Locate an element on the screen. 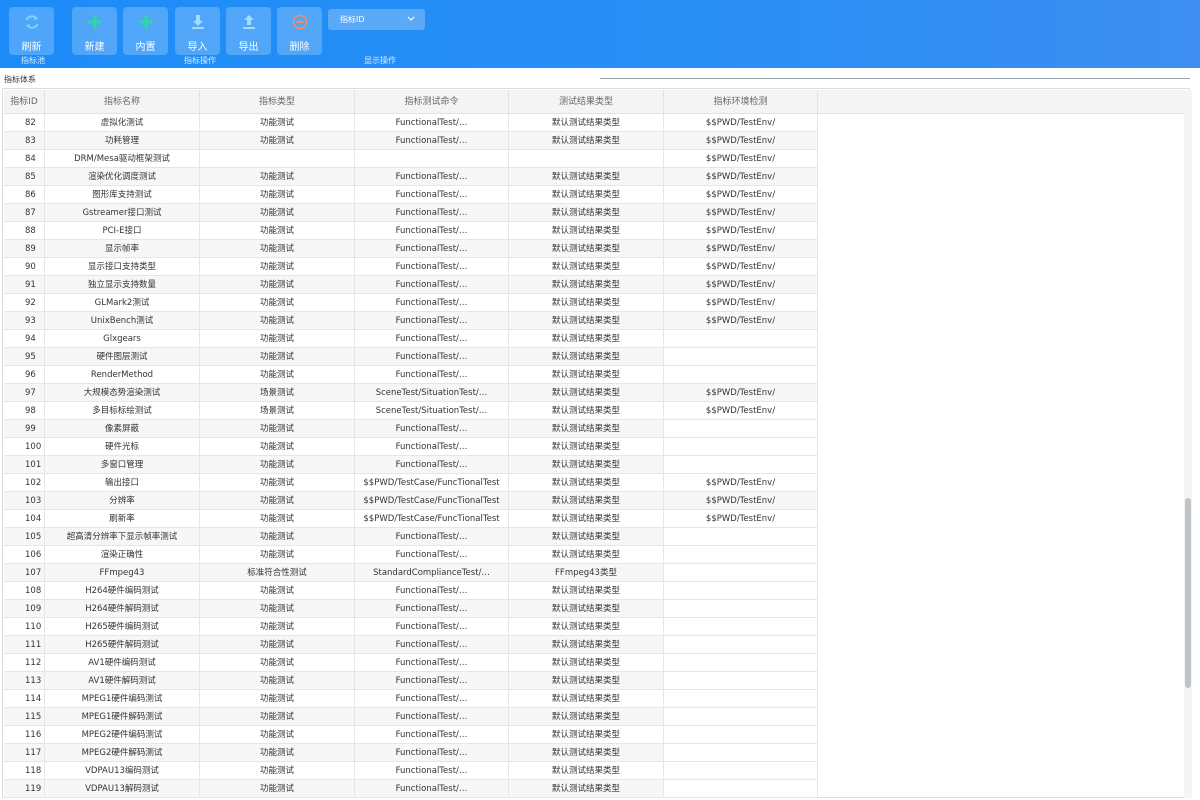  table-row: 113 AV1硬件解码测试 功能测试 FunctionalTest/… 默认测试结果类型 is located at coordinates (411, 681).